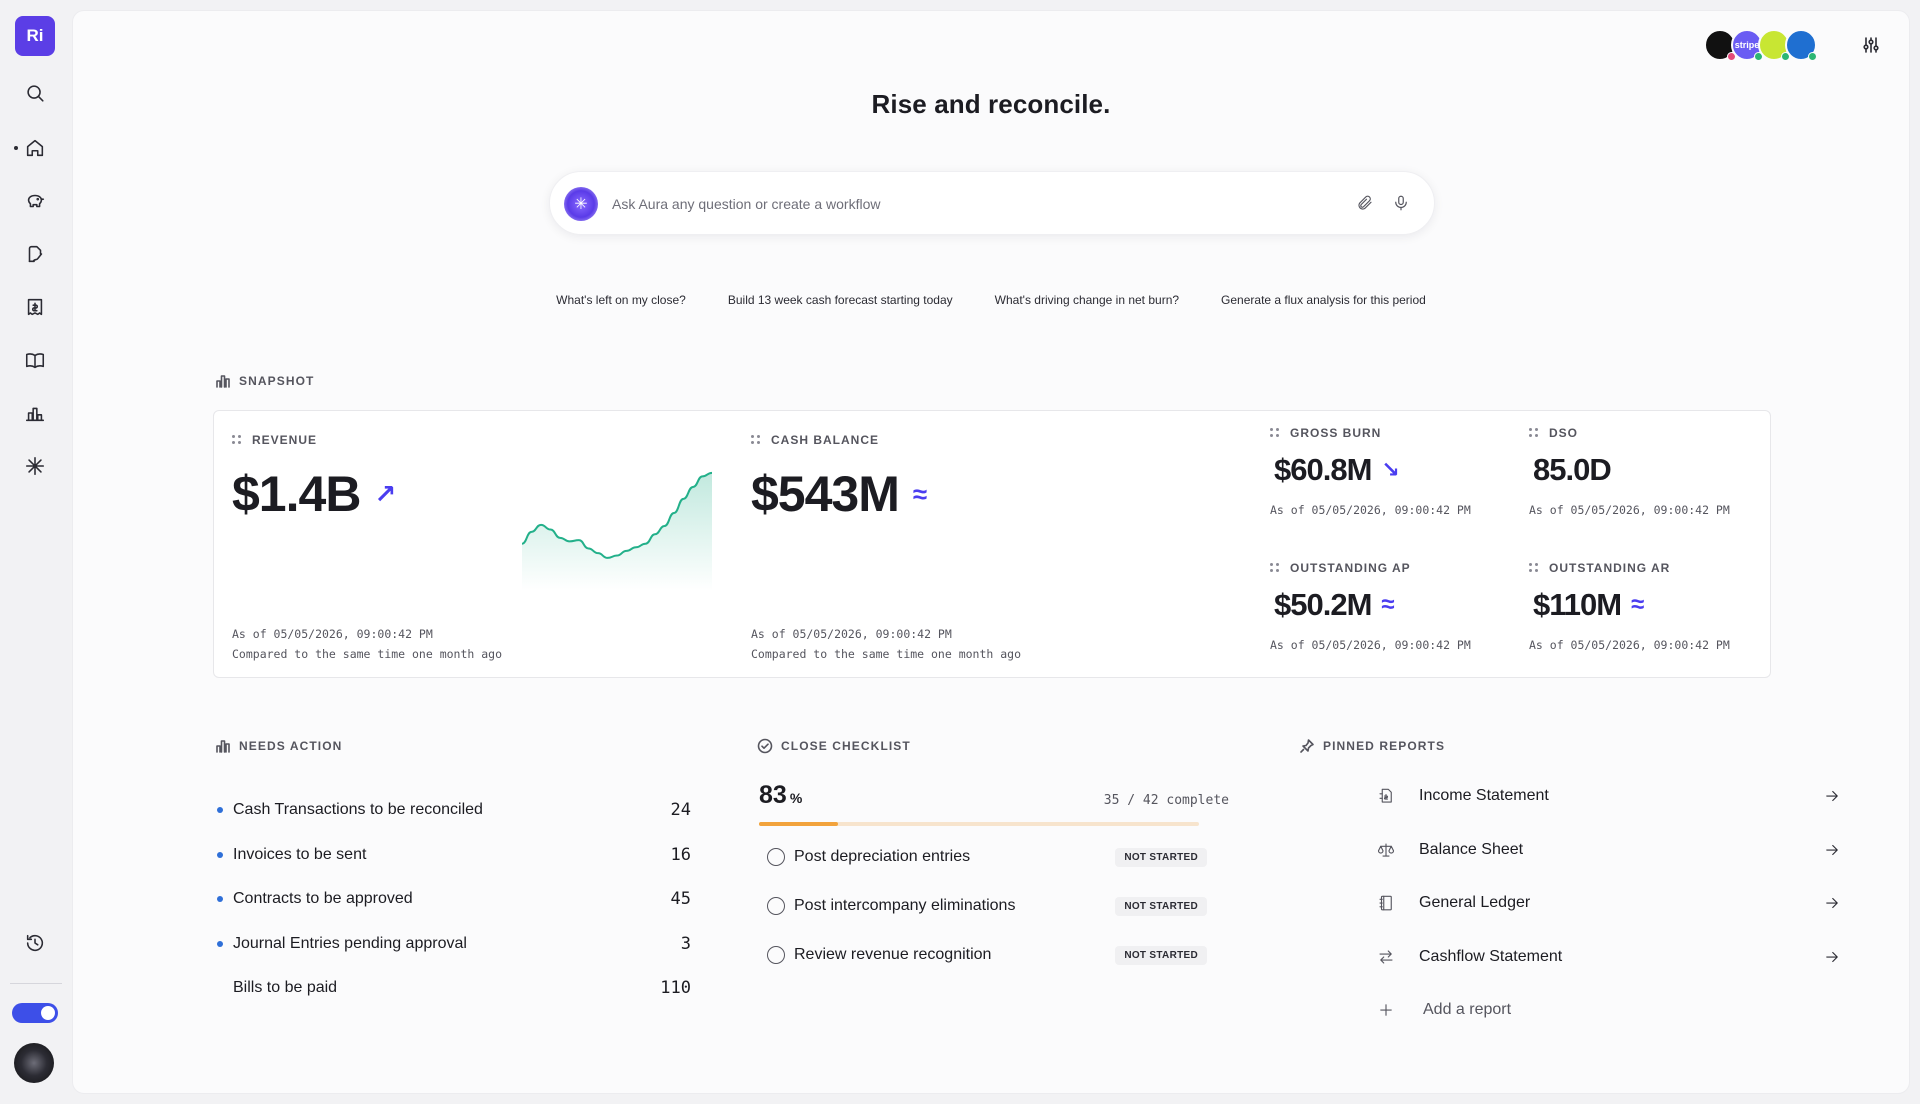 Image resolution: width=1920 pixels, height=1104 pixels. I want to click on needs-action-count: 16, so click(680, 854).